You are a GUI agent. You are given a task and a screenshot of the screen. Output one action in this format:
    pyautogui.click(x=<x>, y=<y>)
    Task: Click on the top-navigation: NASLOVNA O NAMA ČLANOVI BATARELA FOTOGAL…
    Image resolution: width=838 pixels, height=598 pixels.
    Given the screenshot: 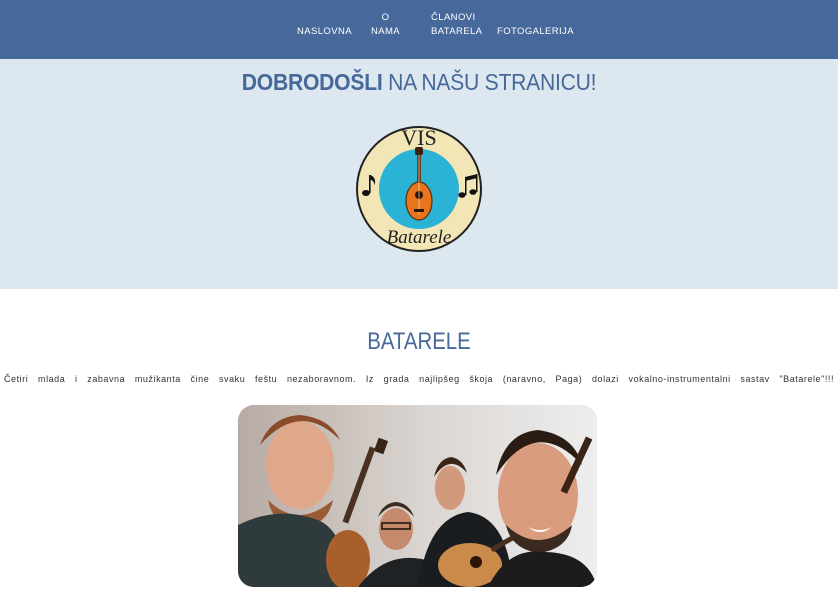 What is the action you would take?
    pyautogui.click(x=419, y=29)
    